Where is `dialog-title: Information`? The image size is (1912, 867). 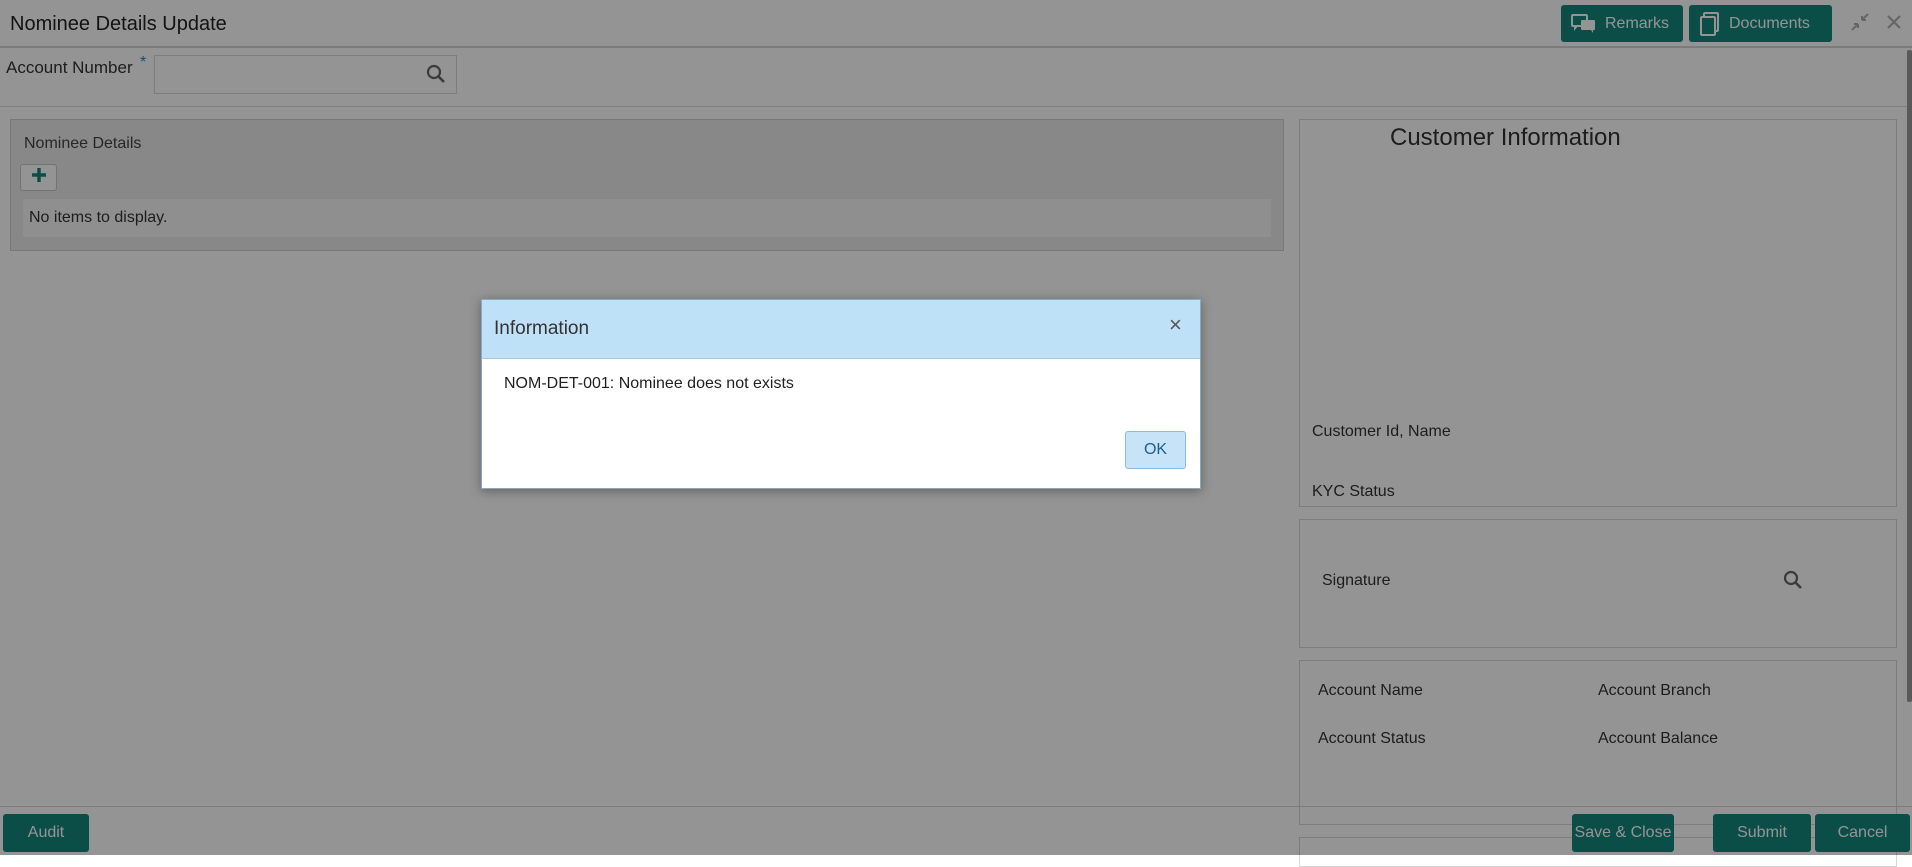
dialog-title: Information is located at coordinates (542, 328).